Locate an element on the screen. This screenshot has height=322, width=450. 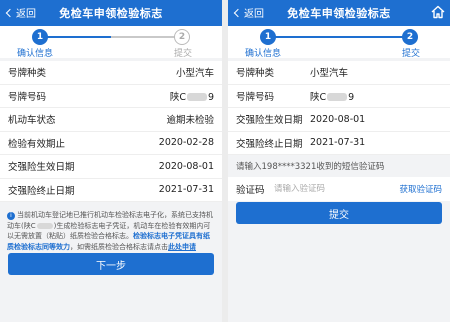
info-key: 检验有效期止 is located at coordinates (37, 144).